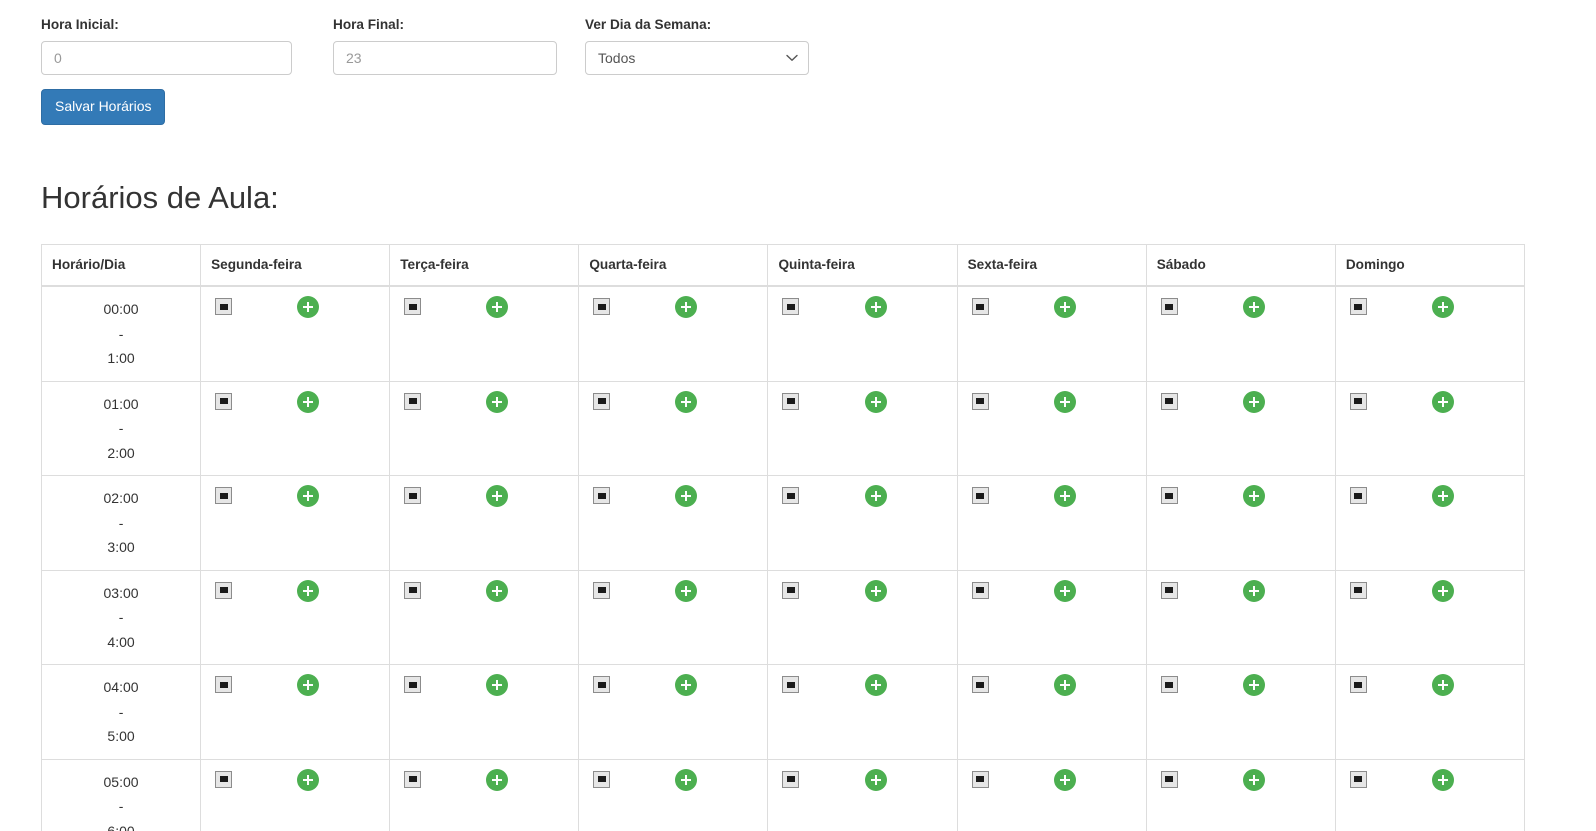 The height and width of the screenshot is (831, 1596). I want to click on time-end: 5:00, so click(121, 736).